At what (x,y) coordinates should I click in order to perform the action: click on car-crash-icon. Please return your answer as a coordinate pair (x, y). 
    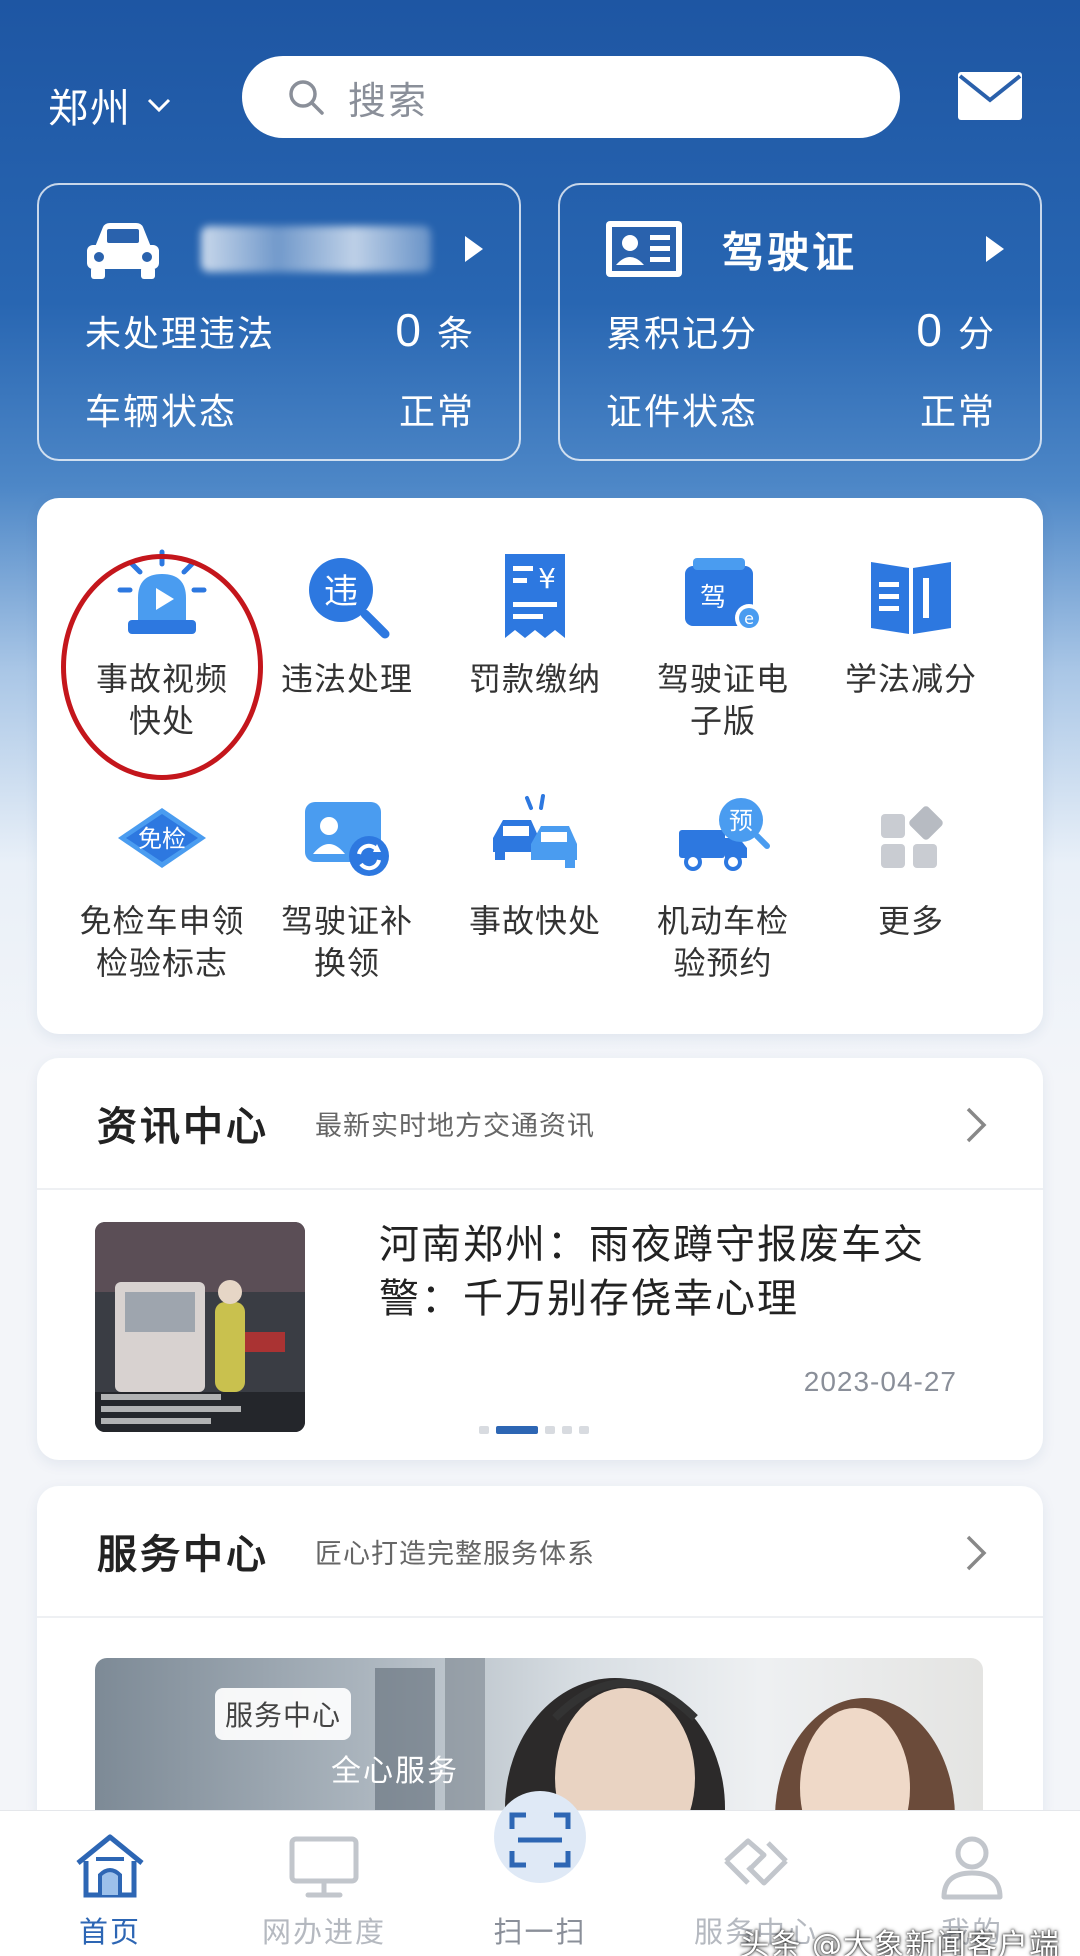
    Looking at the image, I should click on (535, 831).